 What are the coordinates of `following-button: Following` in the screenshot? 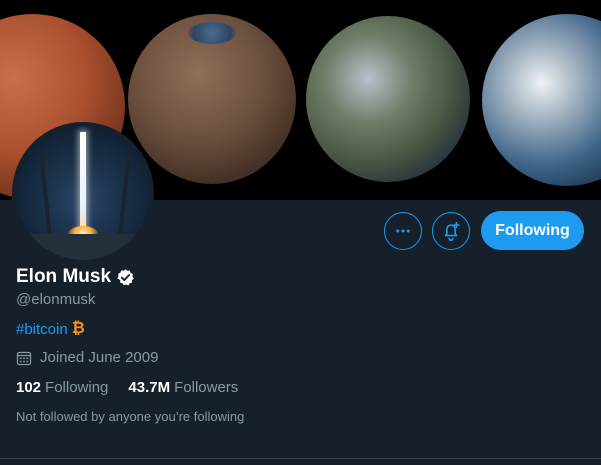 It's located at (532, 230).